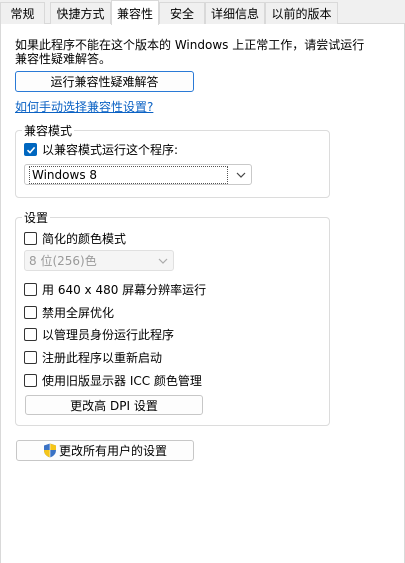  Describe the element at coordinates (182, 13) in the screenshot. I see `tab-security: 安全` at that location.